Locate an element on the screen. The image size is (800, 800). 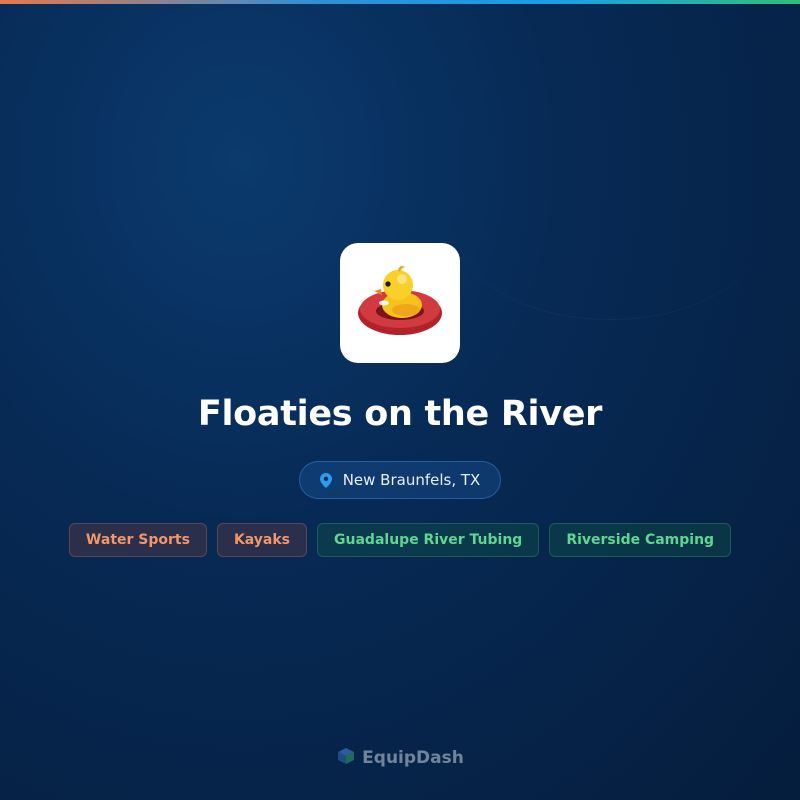
location-badge: New Braunfels, TX is located at coordinates (400, 480).